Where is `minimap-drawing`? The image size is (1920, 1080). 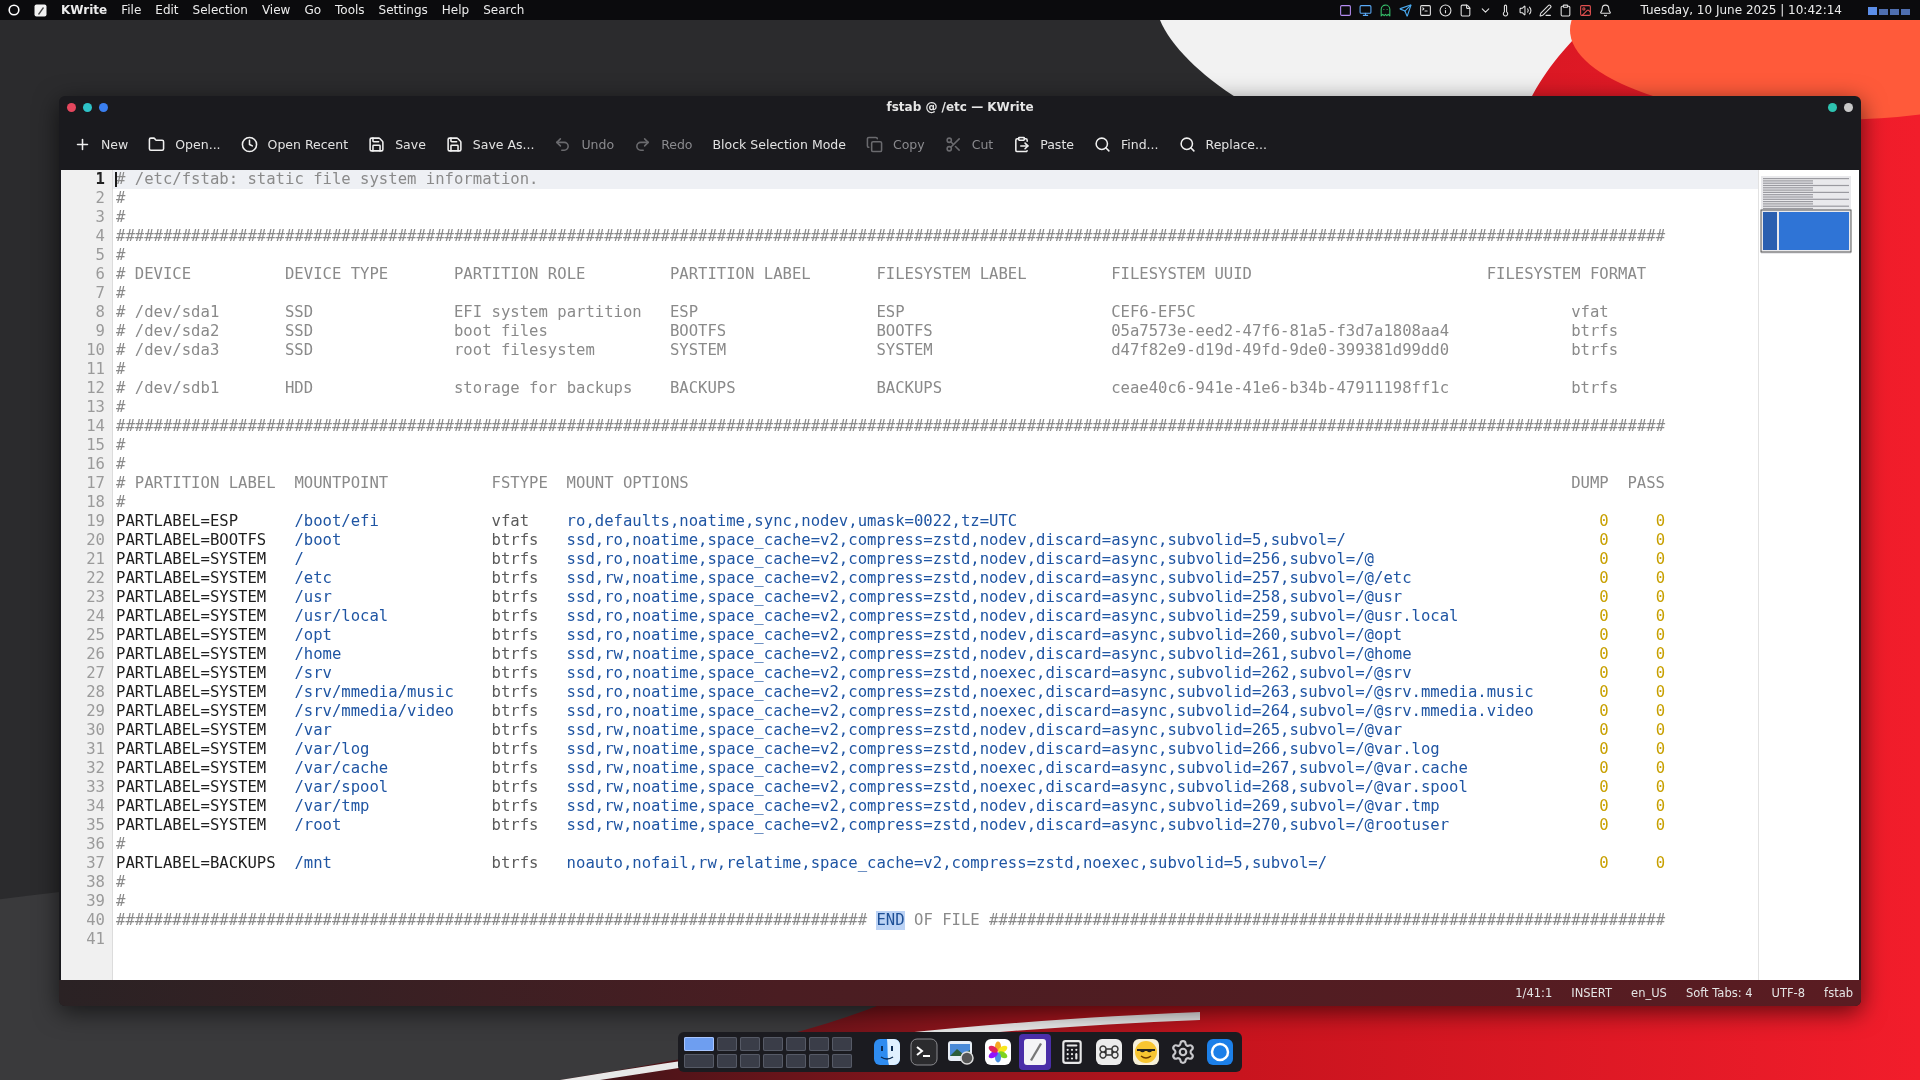 minimap-drawing is located at coordinates (1806, 215).